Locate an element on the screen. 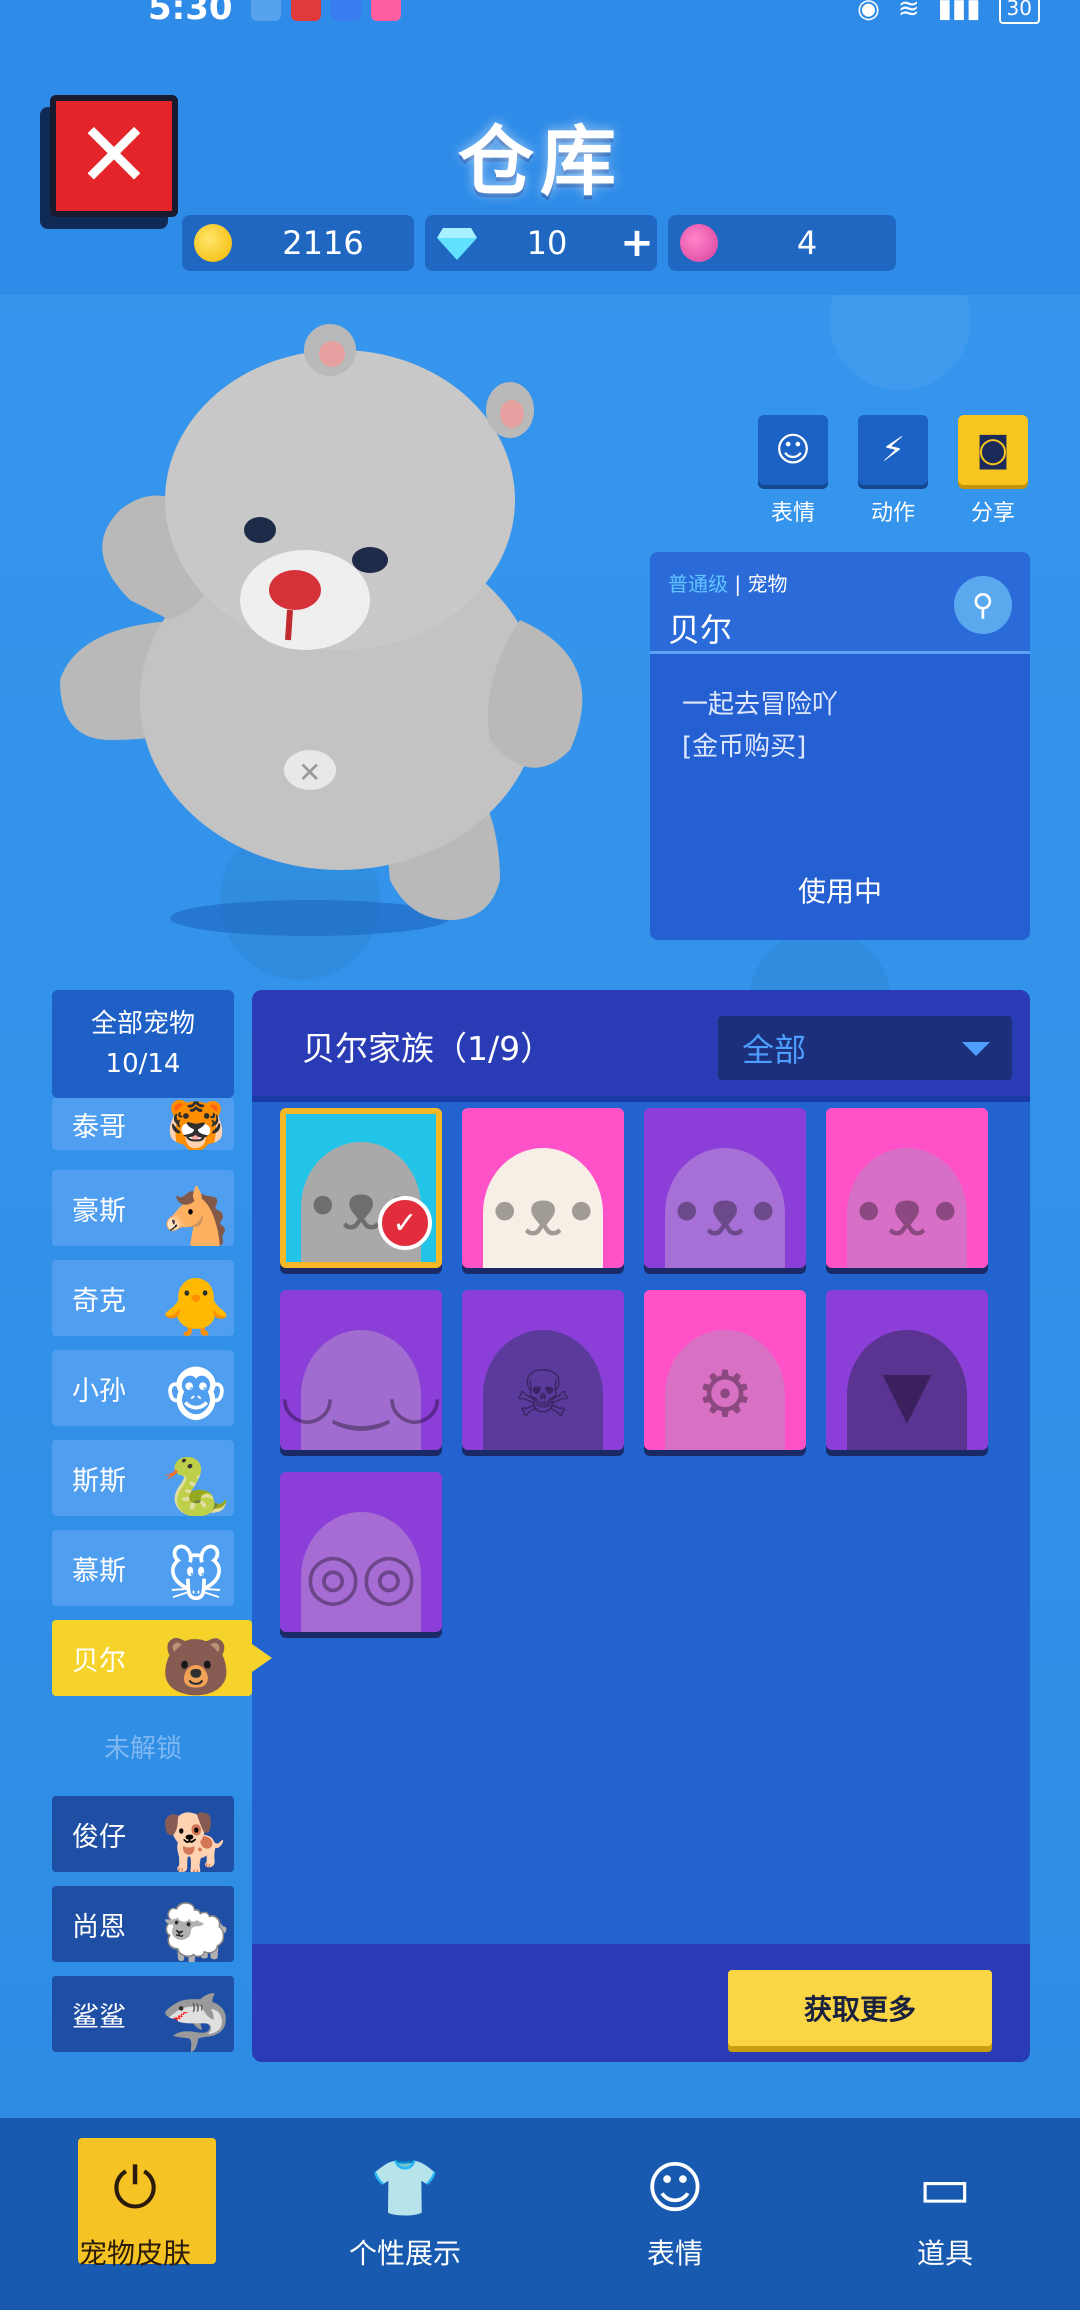 This screenshot has height=2310, width=1080. get-more-button: 获取更多 is located at coordinates (860, 2008).